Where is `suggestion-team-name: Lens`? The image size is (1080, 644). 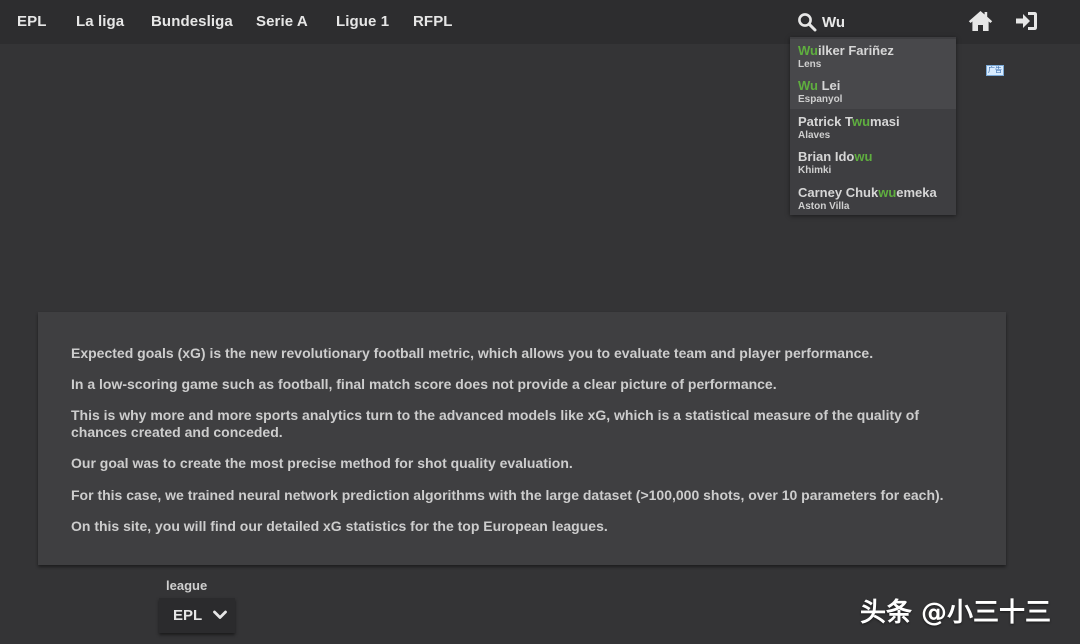 suggestion-team-name: Lens is located at coordinates (810, 64).